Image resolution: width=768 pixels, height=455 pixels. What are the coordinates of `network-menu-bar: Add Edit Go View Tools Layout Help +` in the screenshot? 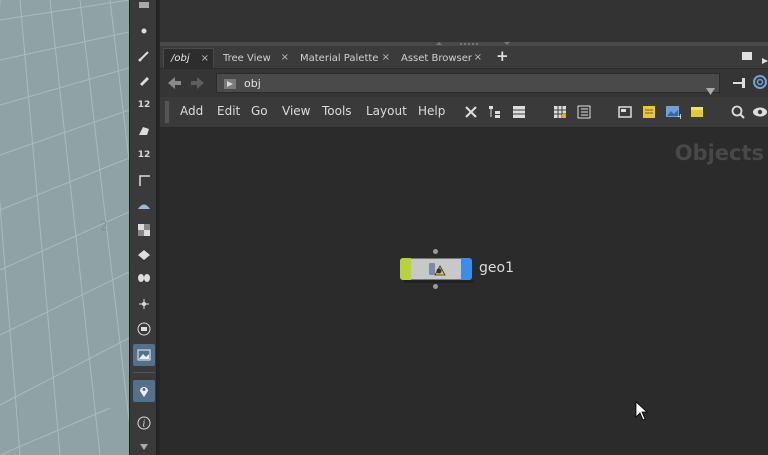 It's located at (464, 112).